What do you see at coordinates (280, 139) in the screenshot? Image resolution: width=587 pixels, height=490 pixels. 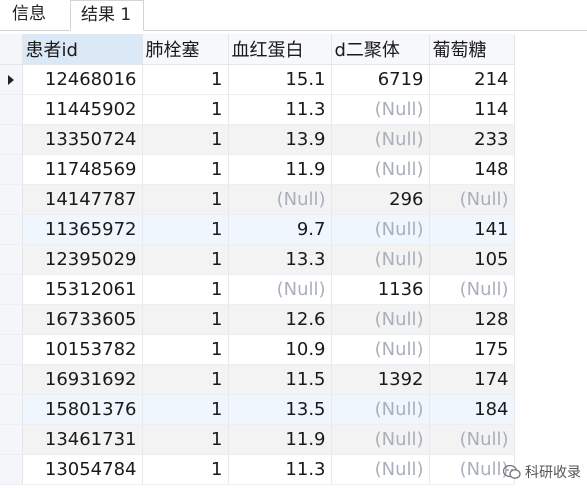 I see `cell-hemoglobin: 13.9` at bounding box center [280, 139].